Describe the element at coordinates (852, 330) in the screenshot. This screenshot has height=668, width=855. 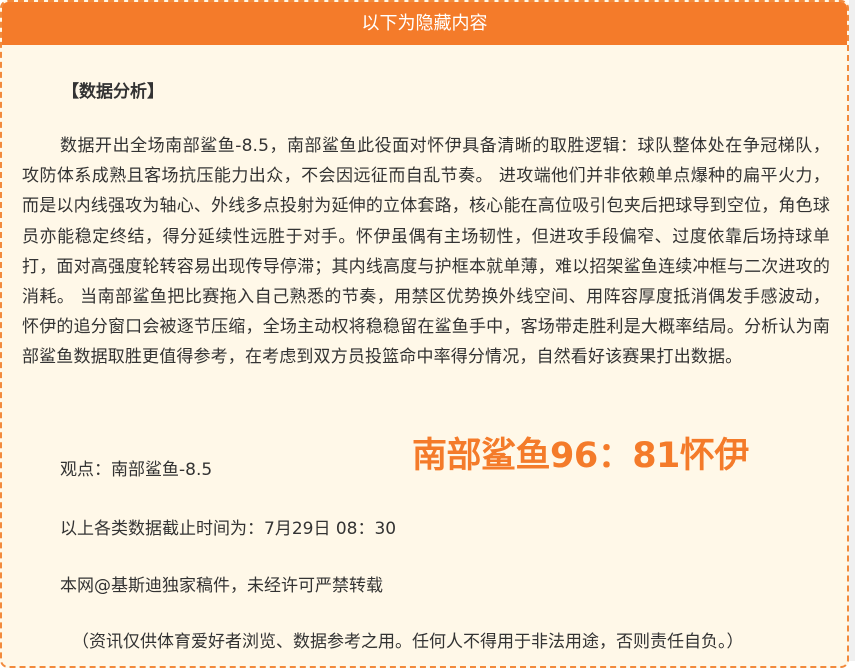
I see `page-scrollbar` at that location.